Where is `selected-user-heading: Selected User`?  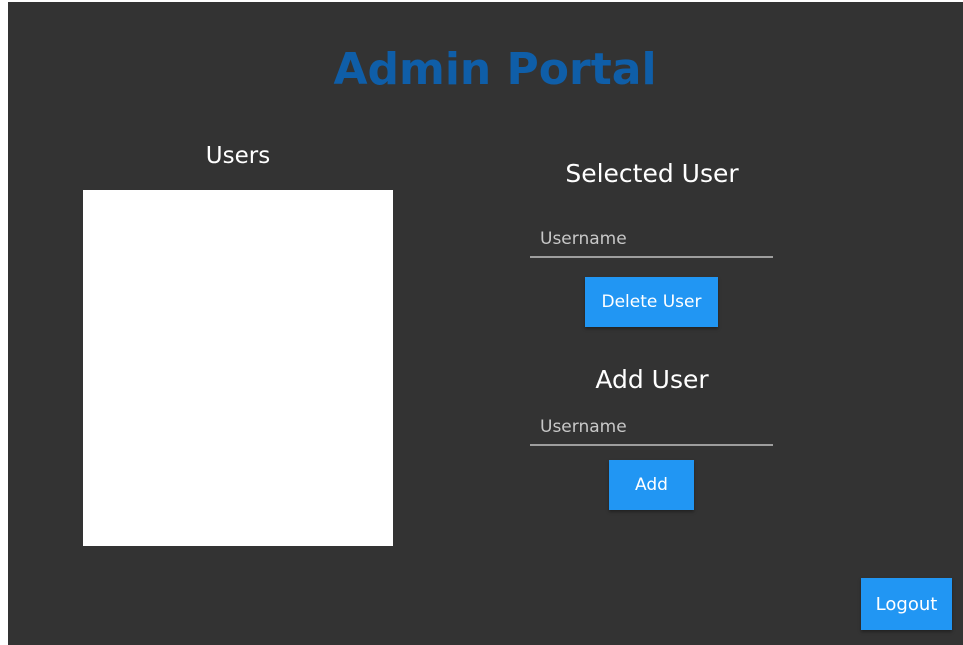
selected-user-heading: Selected User is located at coordinates (652, 173).